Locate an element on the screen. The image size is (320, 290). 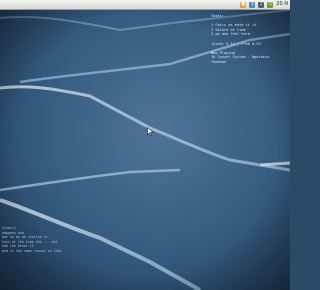
track-artist: Yamahan is located at coordinates (219, 61).